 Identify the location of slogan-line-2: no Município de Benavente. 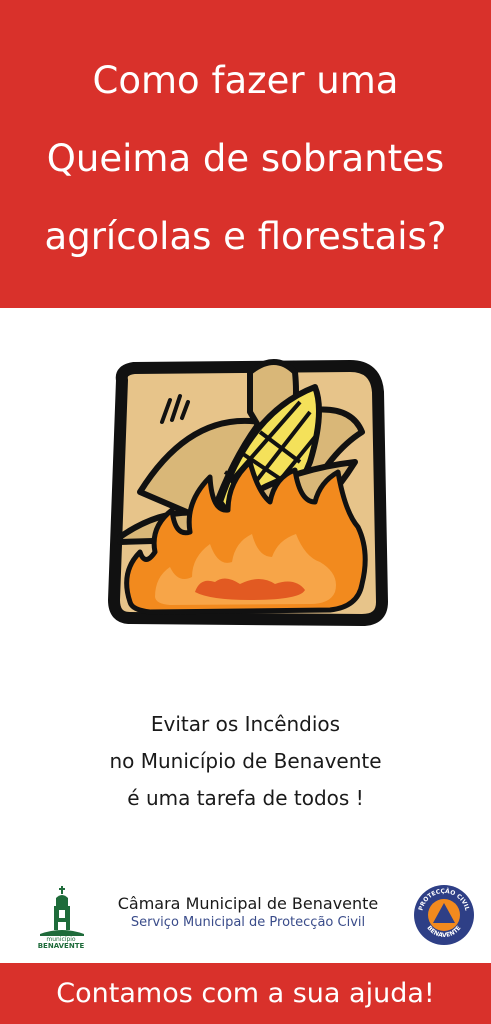
(245, 761).